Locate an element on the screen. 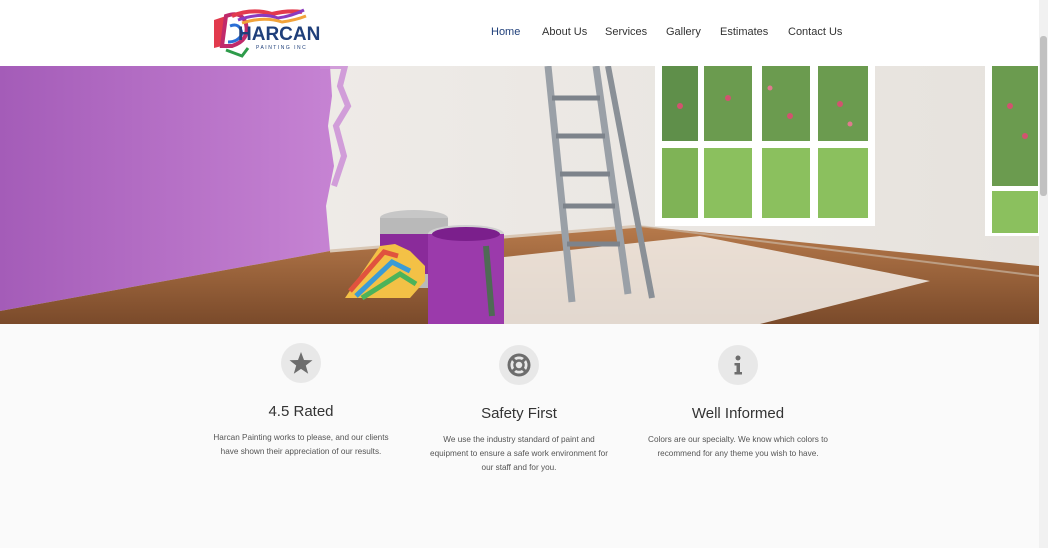 Image resolution: width=1048 pixels, height=548 pixels. page-scrollbar is located at coordinates (1043, 274).